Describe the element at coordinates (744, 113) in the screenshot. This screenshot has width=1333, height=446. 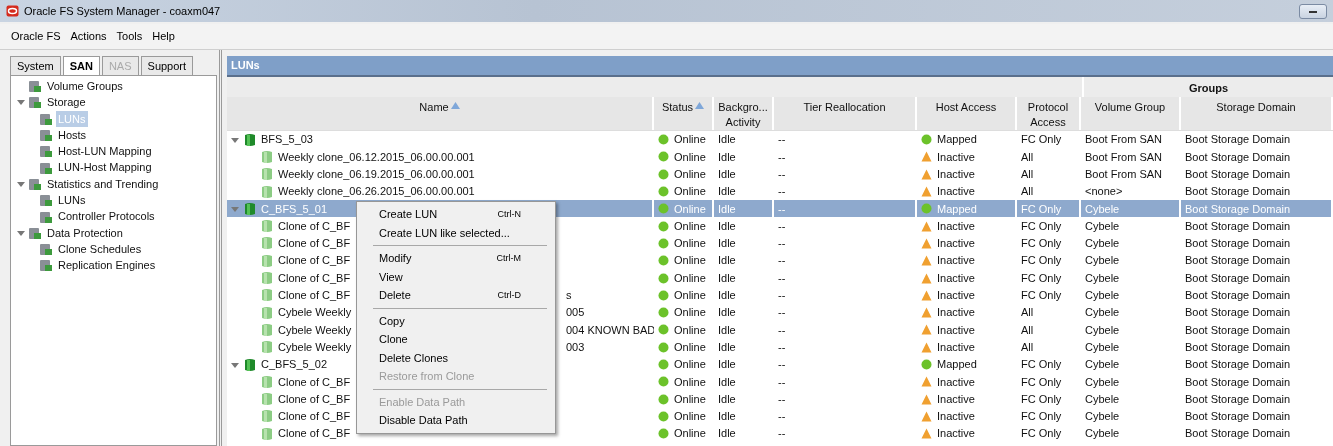
I see `column-header: Backgro... Activity` at that location.